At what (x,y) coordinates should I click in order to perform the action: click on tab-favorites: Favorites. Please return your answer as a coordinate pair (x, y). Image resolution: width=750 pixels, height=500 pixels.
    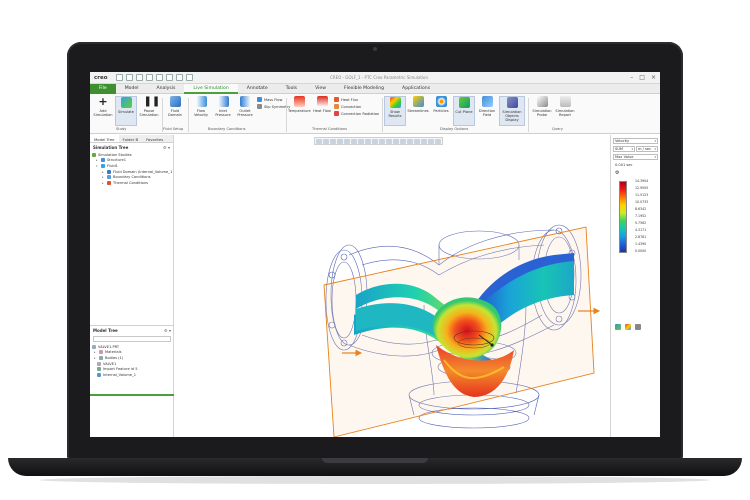
    Looking at the image, I should click on (154, 138).